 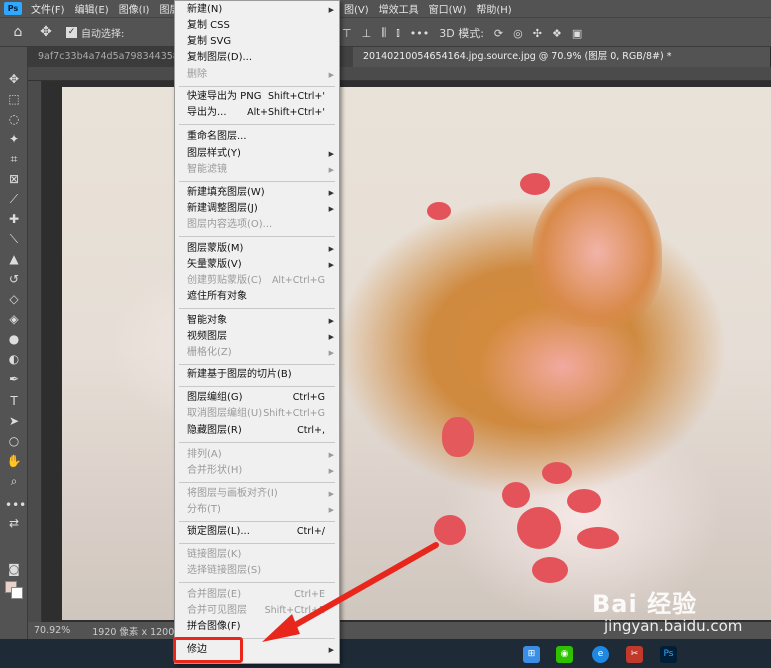 I want to click on 3d-orbit-icon: ⟳, so click(x=498, y=33).